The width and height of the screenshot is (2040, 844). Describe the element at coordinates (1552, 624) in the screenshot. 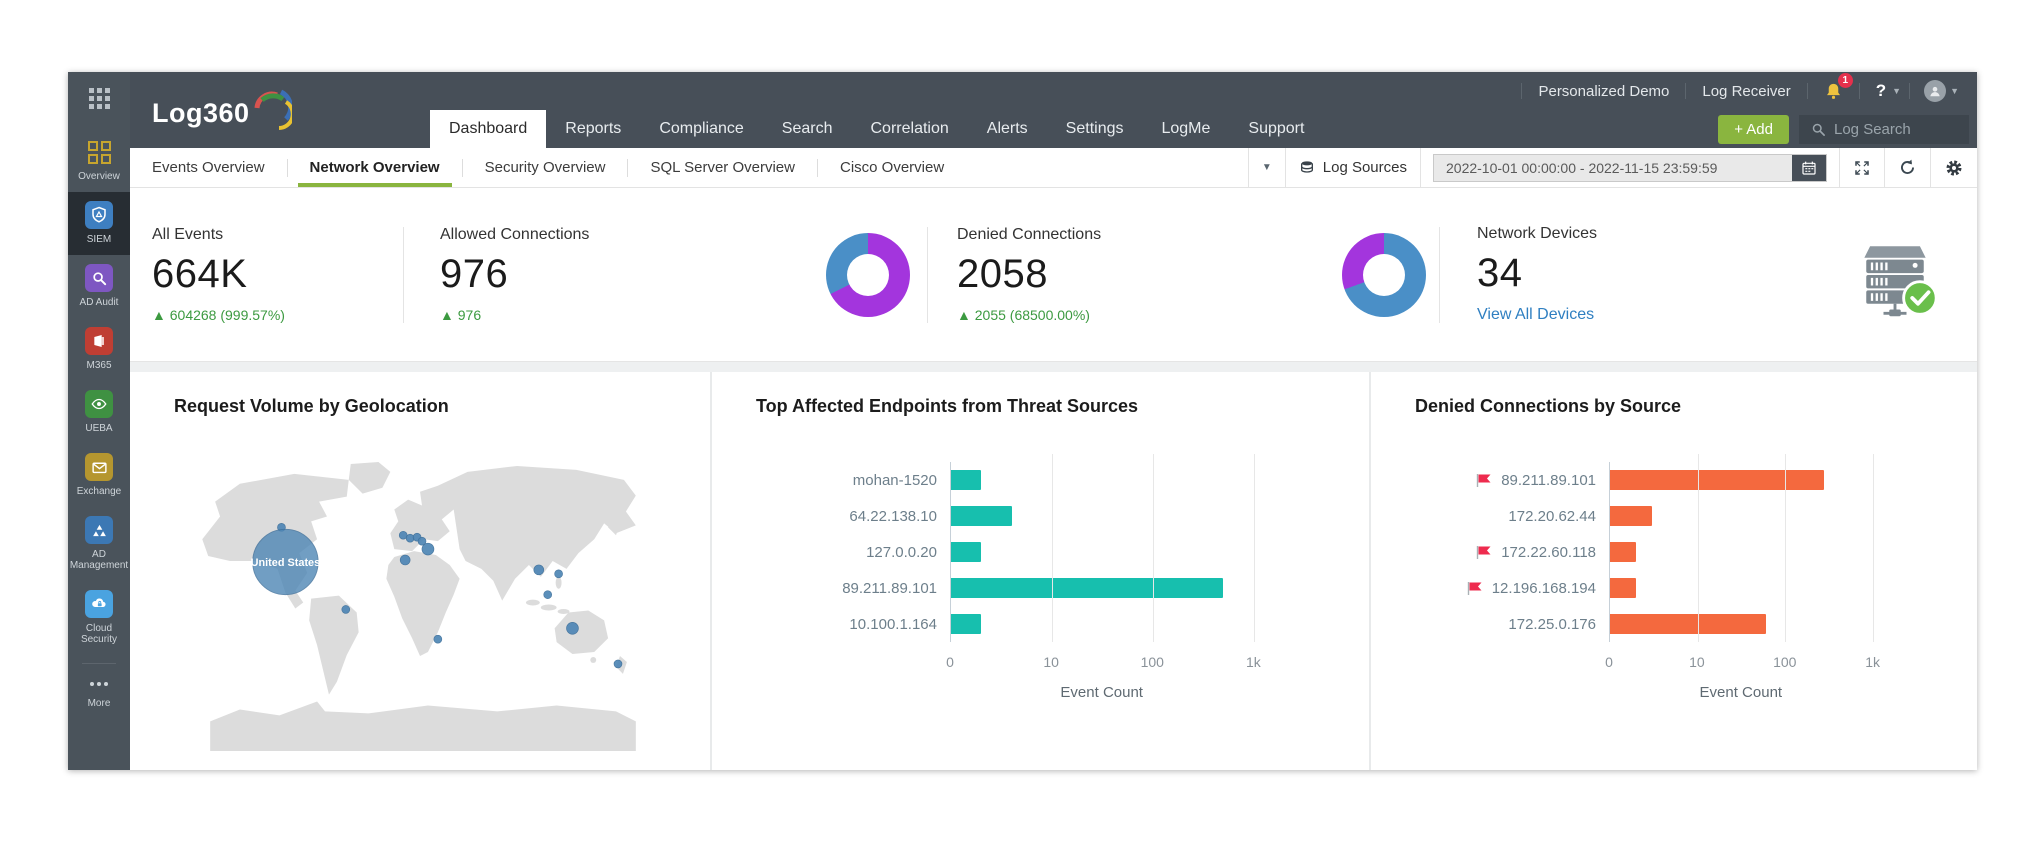

I see `bar-category-label: 172.25.0.176` at that location.